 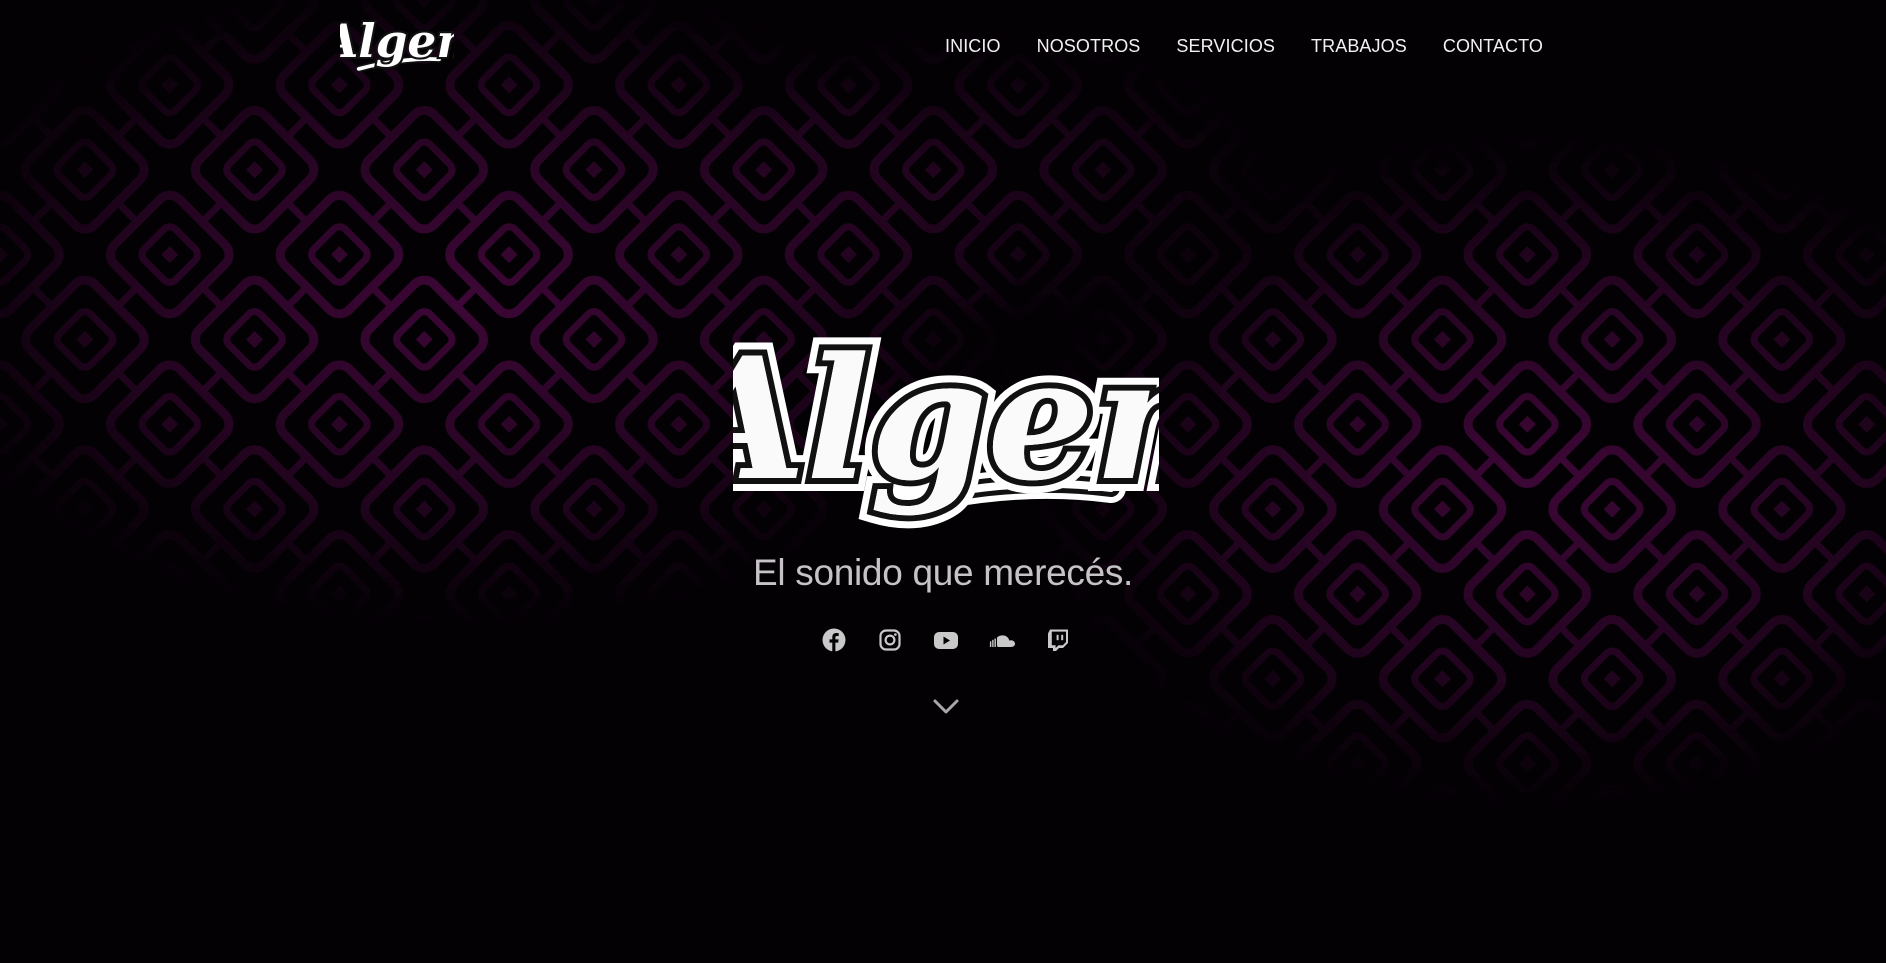 I want to click on youtube-link, so click(x=946, y=640).